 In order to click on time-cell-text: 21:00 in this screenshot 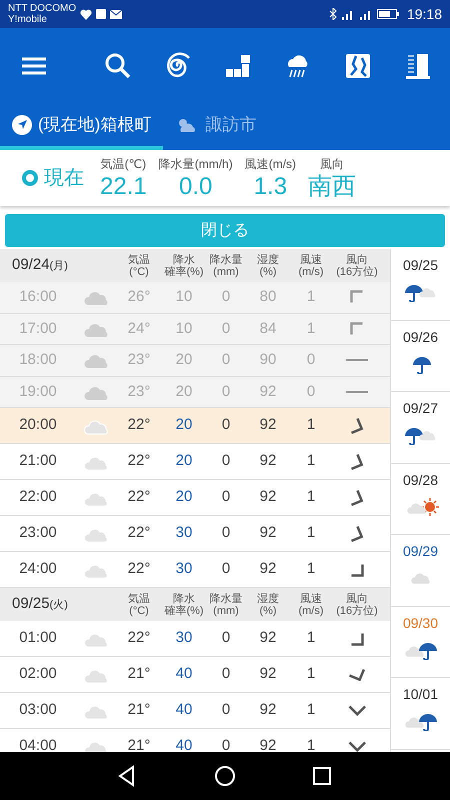, I will do `click(38, 461)`.